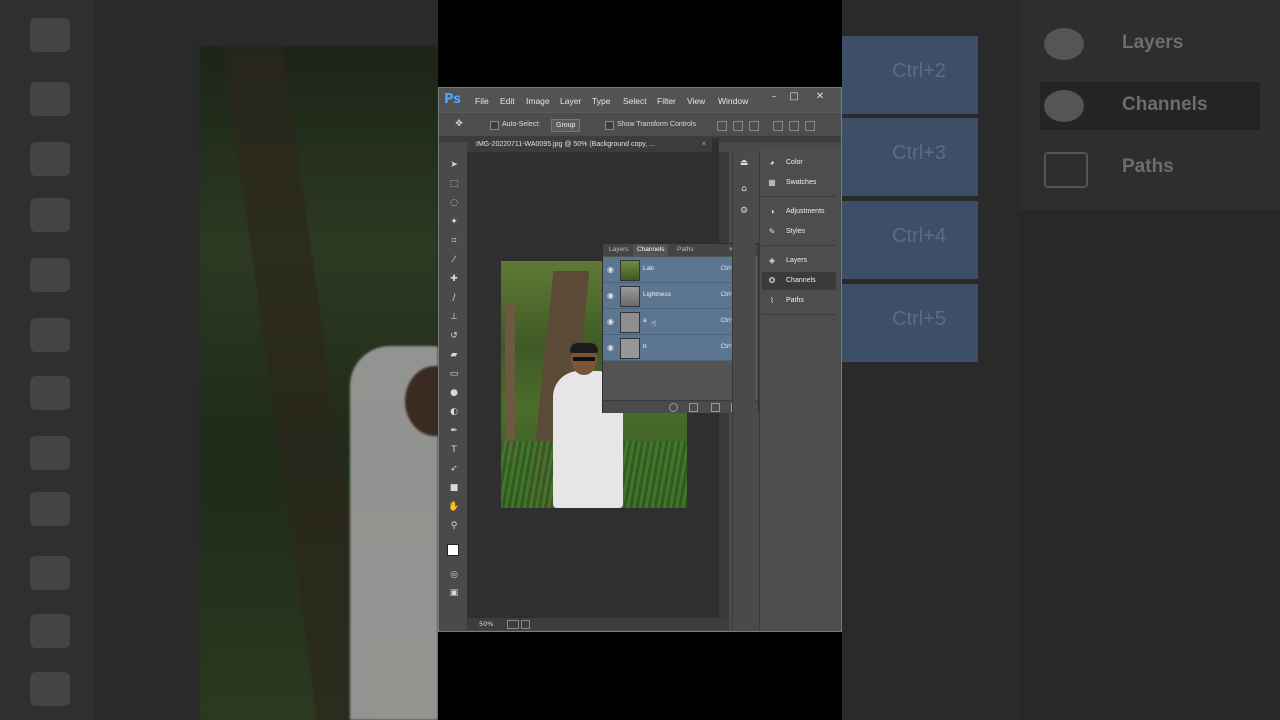  Describe the element at coordinates (666, 101) in the screenshot. I see `menu-filter: Filter` at that location.